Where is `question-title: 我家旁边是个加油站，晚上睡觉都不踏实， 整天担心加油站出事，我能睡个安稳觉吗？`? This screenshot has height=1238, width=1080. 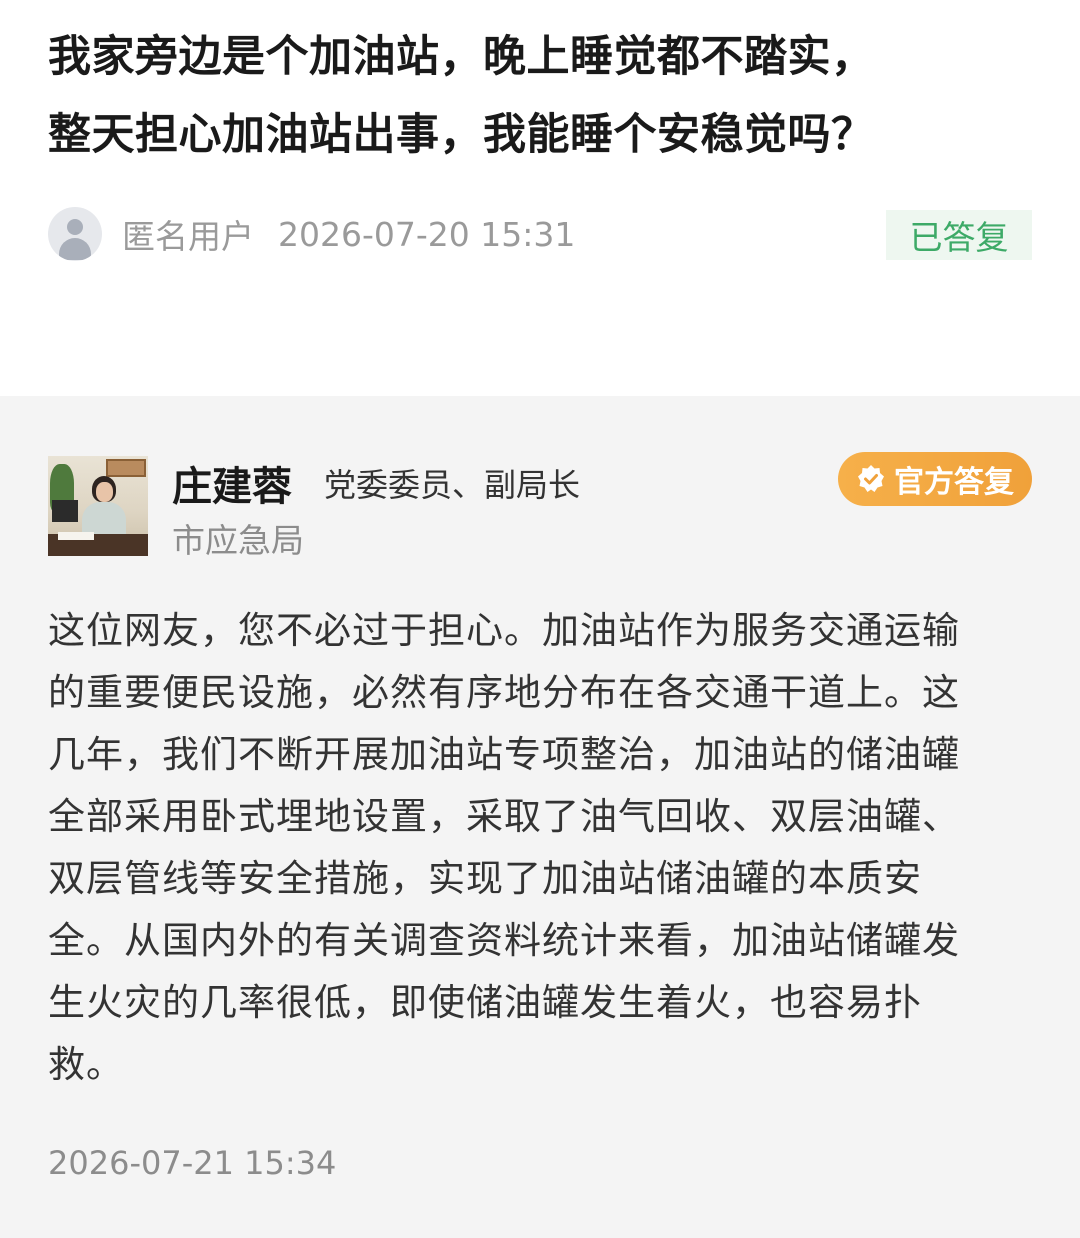
question-title: 我家旁边是个加油站，晚上睡觉都不踏实， 整天担心加油站出事，我能睡个安稳觉吗？ is located at coordinates (543, 96).